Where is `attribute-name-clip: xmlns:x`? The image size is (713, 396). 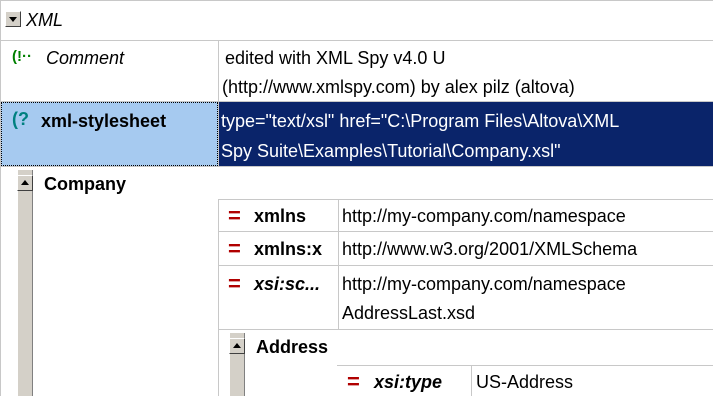 attribute-name-clip: xmlns:x is located at coordinates (295, 249).